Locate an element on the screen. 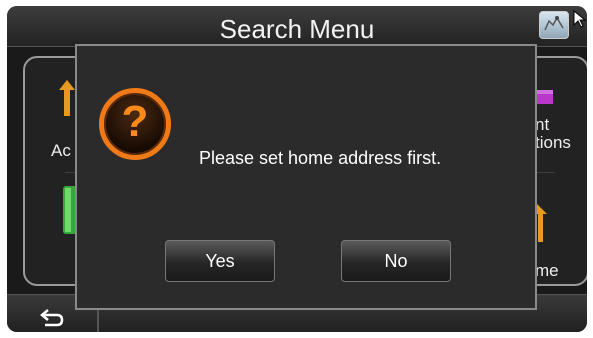 Image resolution: width=593 pixels, height=338 pixels. menu-item-label-points: nt tions is located at coordinates (553, 134).